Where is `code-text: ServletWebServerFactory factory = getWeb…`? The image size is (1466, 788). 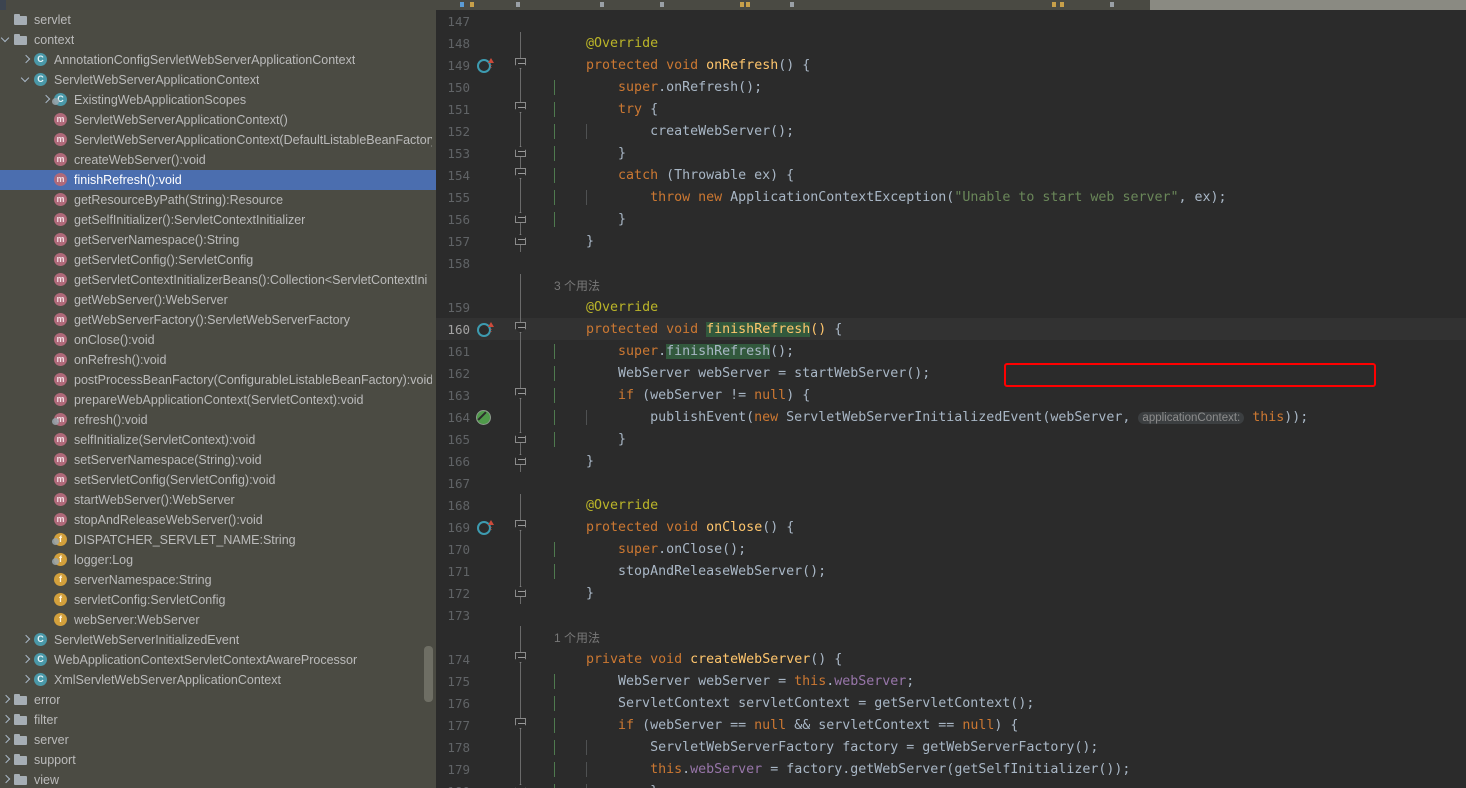
code-text: ServletWebServerFactory factory = getWeb… is located at coordinates (1000, 747).